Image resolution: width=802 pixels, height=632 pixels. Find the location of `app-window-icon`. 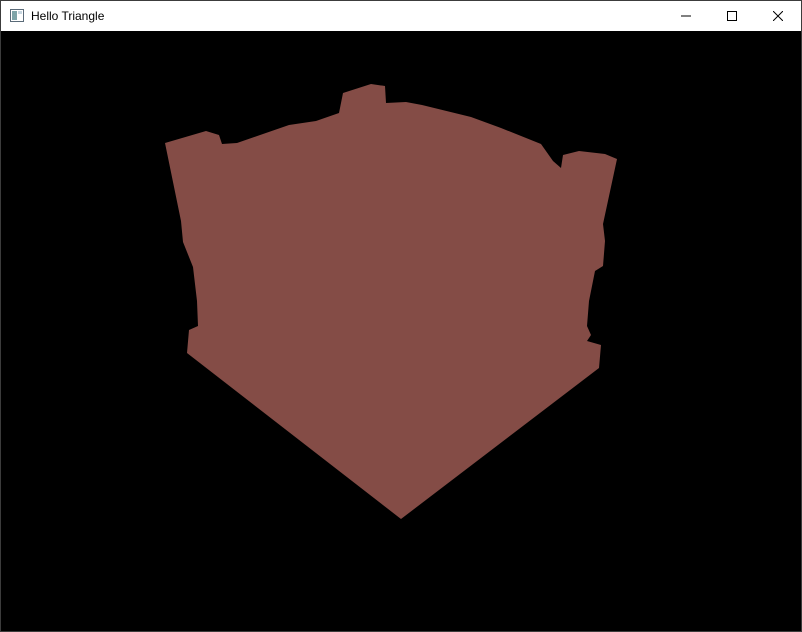

app-window-icon is located at coordinates (17, 15).